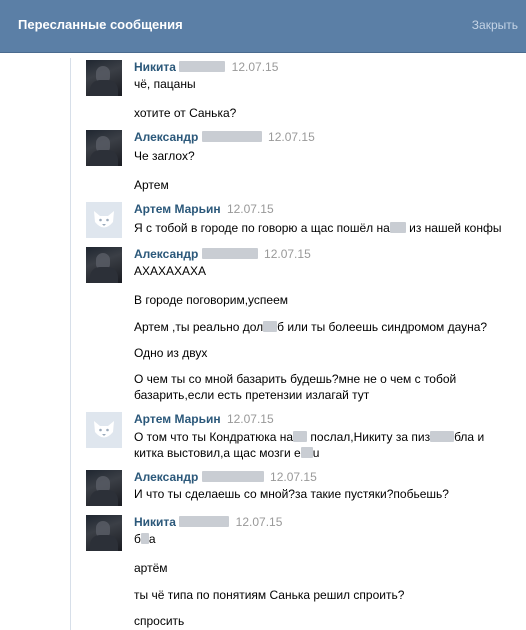 The height and width of the screenshot is (630, 526). Describe the element at coordinates (137, 539) in the screenshot. I see `text-part: б` at that location.